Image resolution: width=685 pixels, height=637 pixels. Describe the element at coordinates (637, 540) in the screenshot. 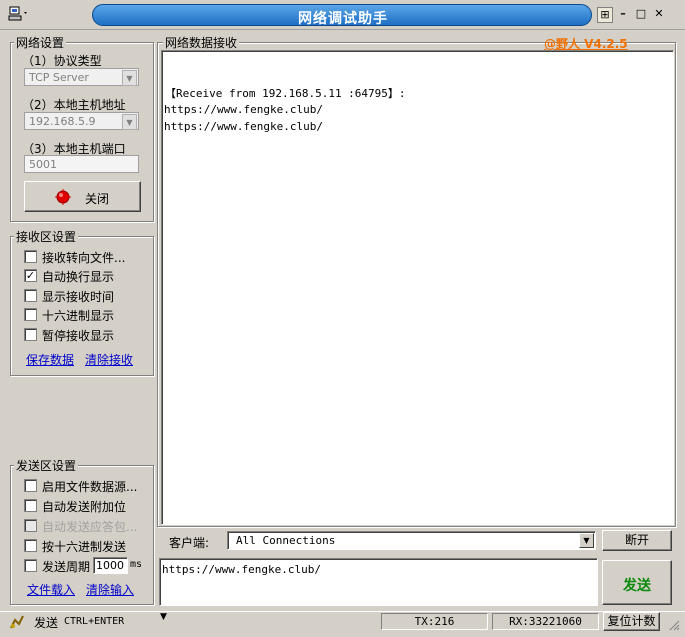

I see `disconnect-button: 断开` at that location.